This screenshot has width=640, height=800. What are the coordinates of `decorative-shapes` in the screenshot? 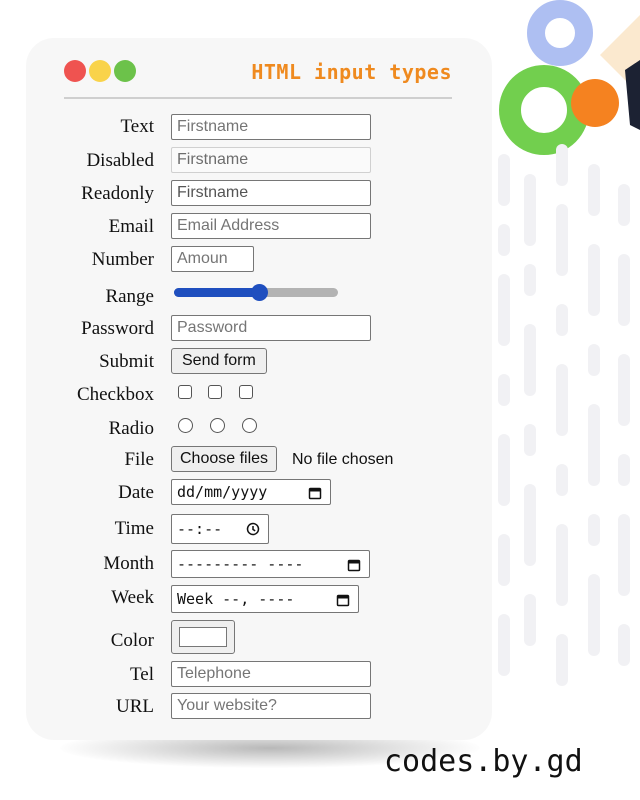 It's located at (569, 77).